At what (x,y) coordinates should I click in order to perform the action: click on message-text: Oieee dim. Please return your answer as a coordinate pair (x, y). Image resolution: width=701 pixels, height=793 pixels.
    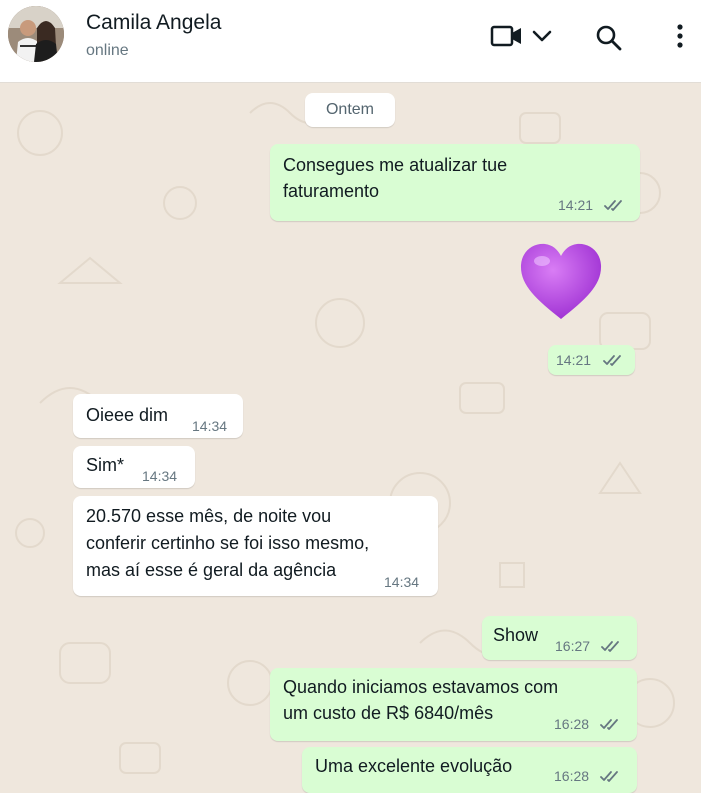
    Looking at the image, I should click on (127, 415).